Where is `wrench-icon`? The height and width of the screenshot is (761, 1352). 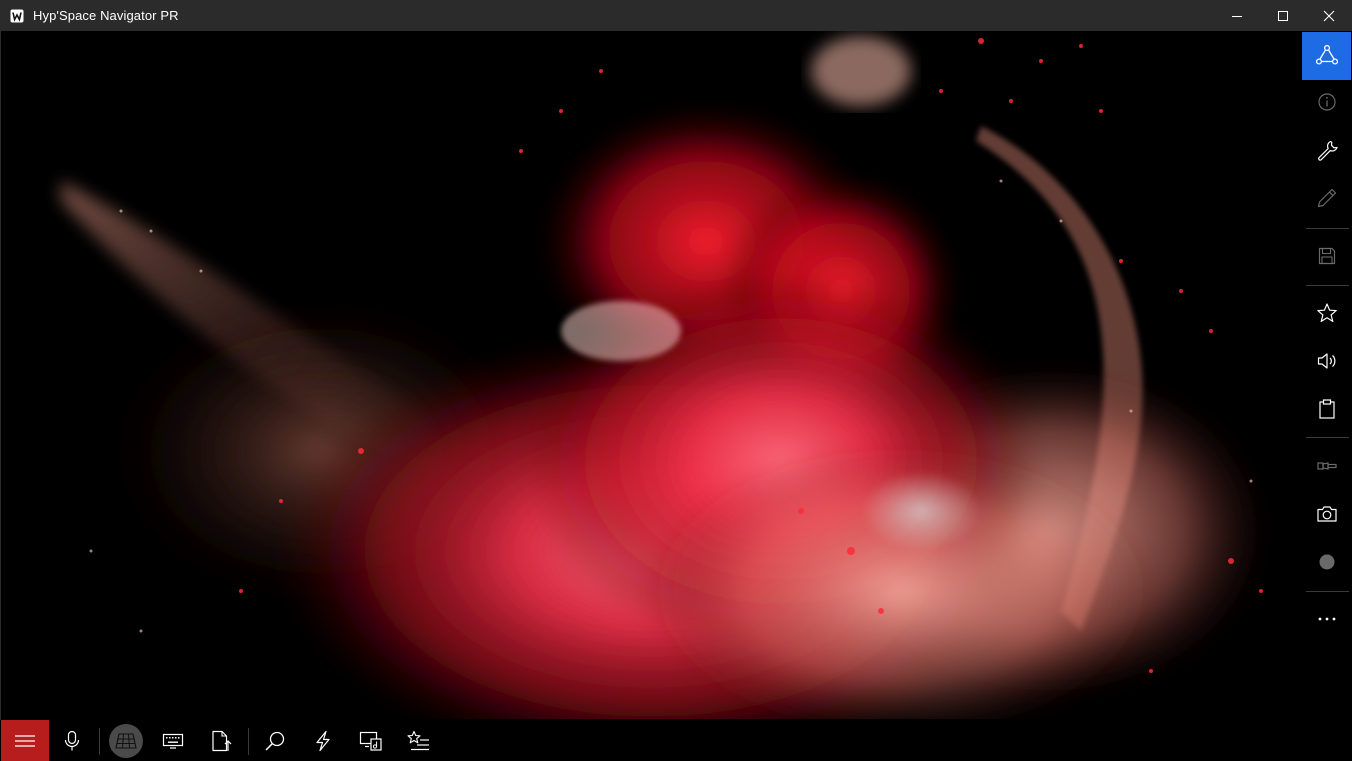 wrench-icon is located at coordinates (1327, 150).